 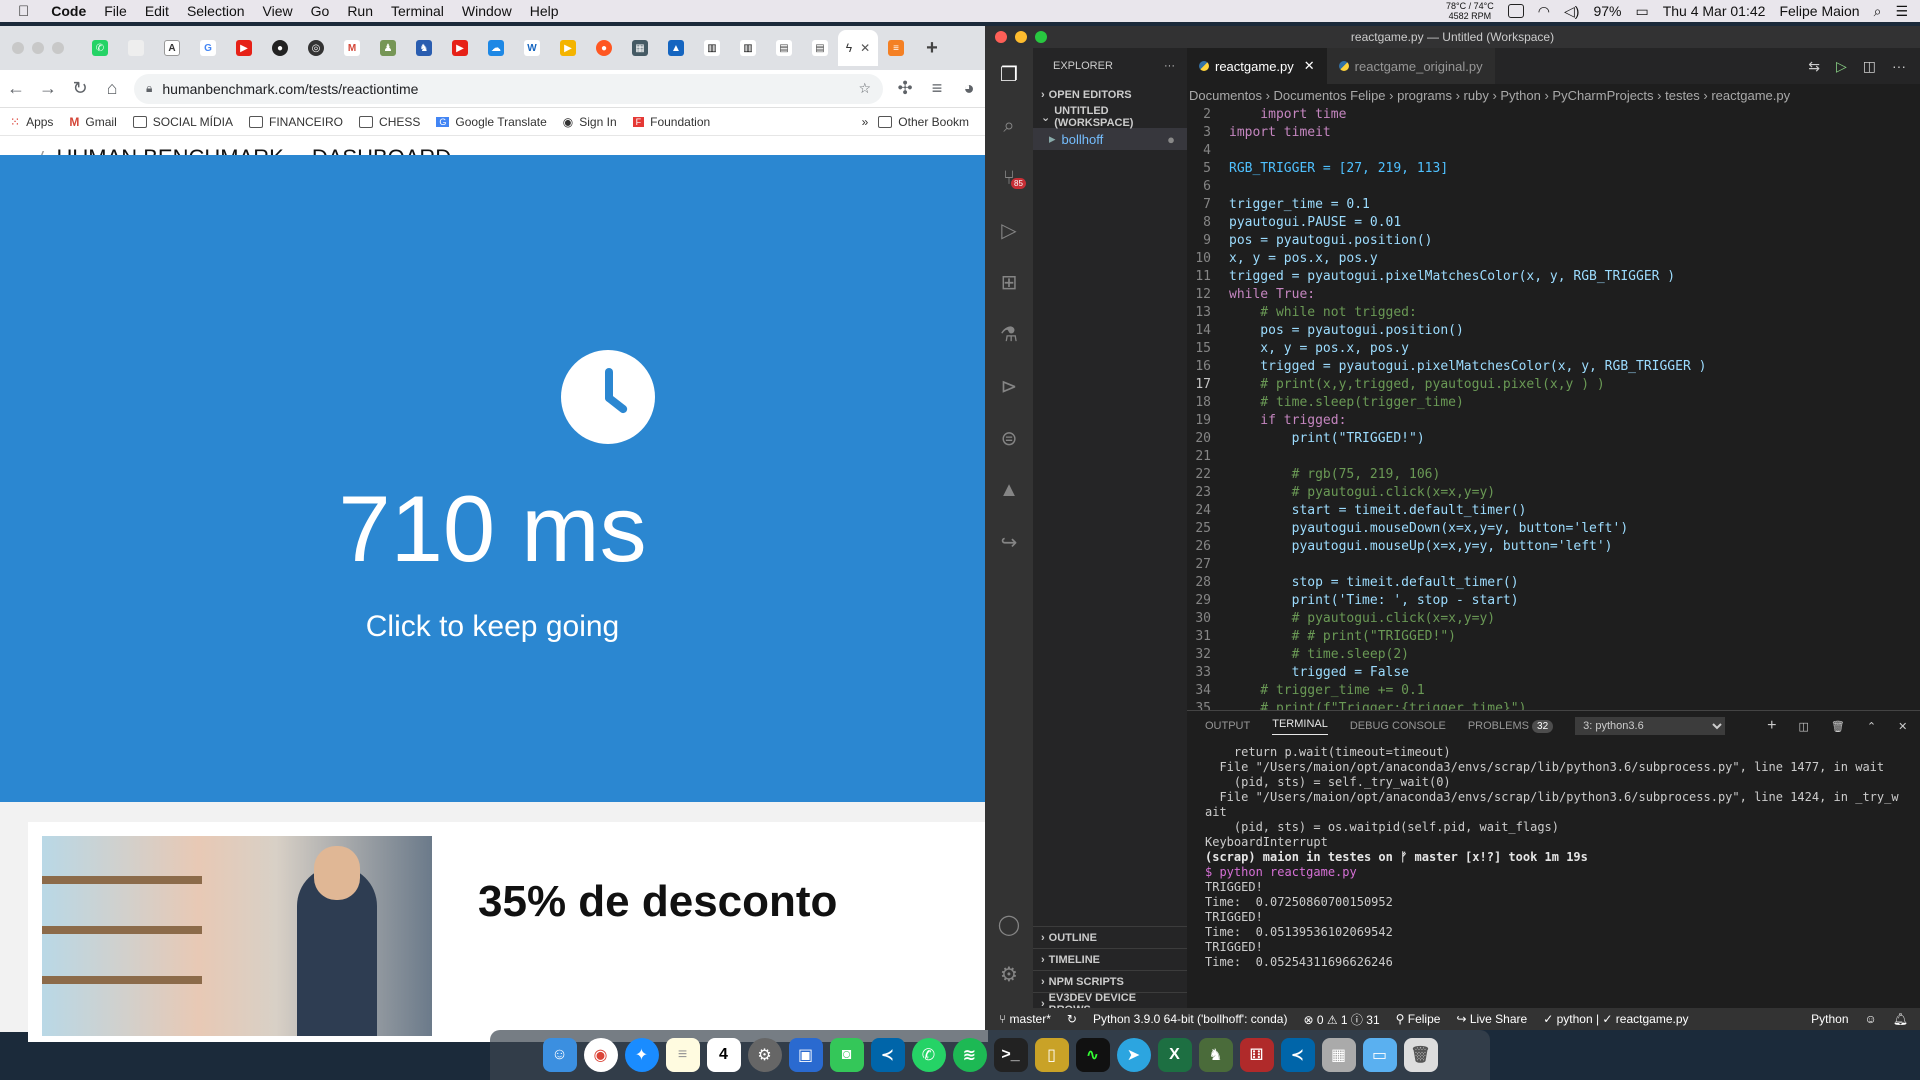 What do you see at coordinates (278, 11) in the screenshot?
I see `menu-view: View` at bounding box center [278, 11].